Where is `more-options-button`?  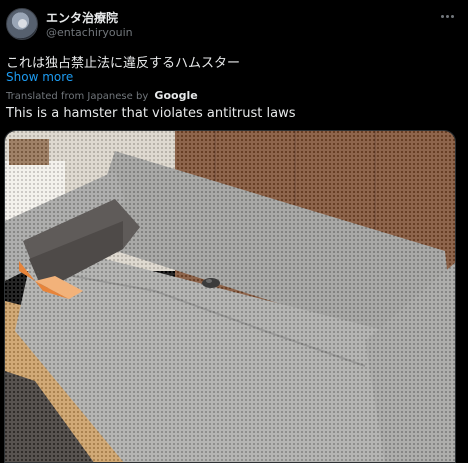 more-options-button is located at coordinates (447, 16).